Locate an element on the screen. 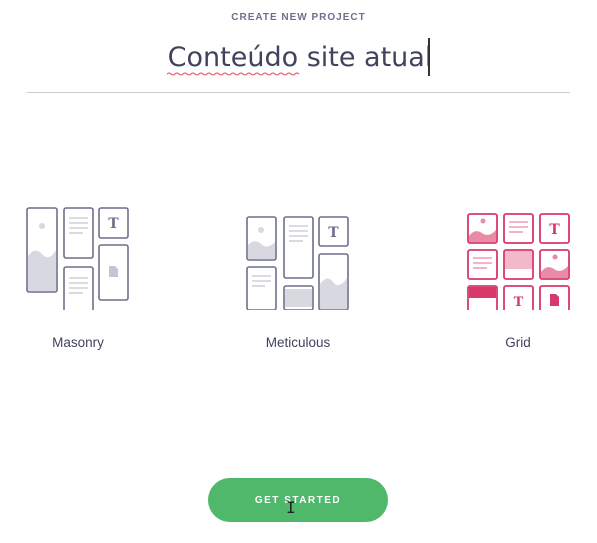 Image resolution: width=597 pixels, height=543 pixels. create-project-label: CREATE NEW PROJECT is located at coordinates (298, 17).